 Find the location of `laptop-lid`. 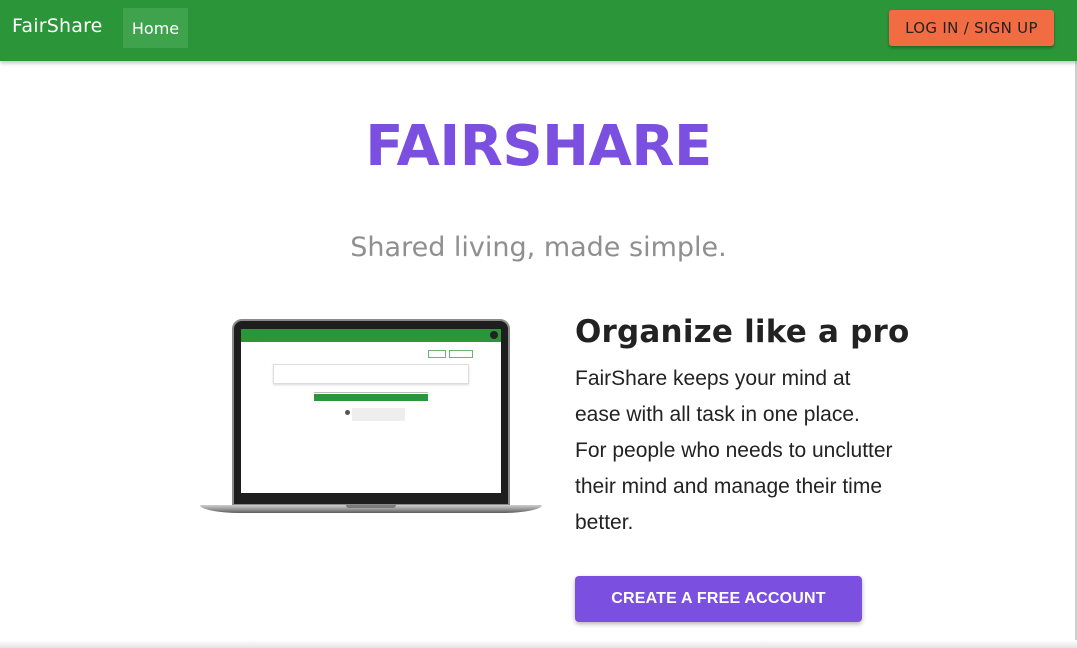

laptop-lid is located at coordinates (371, 412).